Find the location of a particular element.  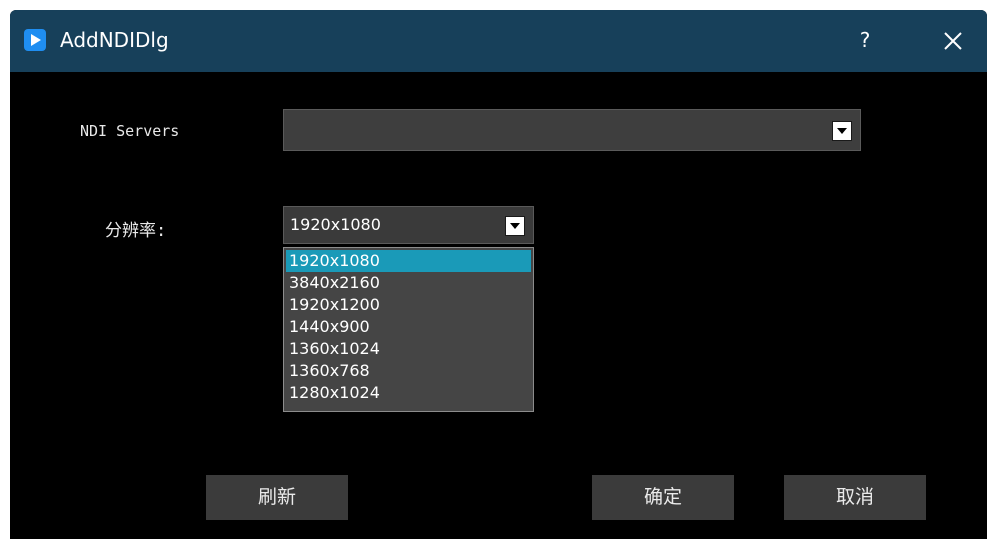

resolution-label: 分辨率: is located at coordinates (136, 231).